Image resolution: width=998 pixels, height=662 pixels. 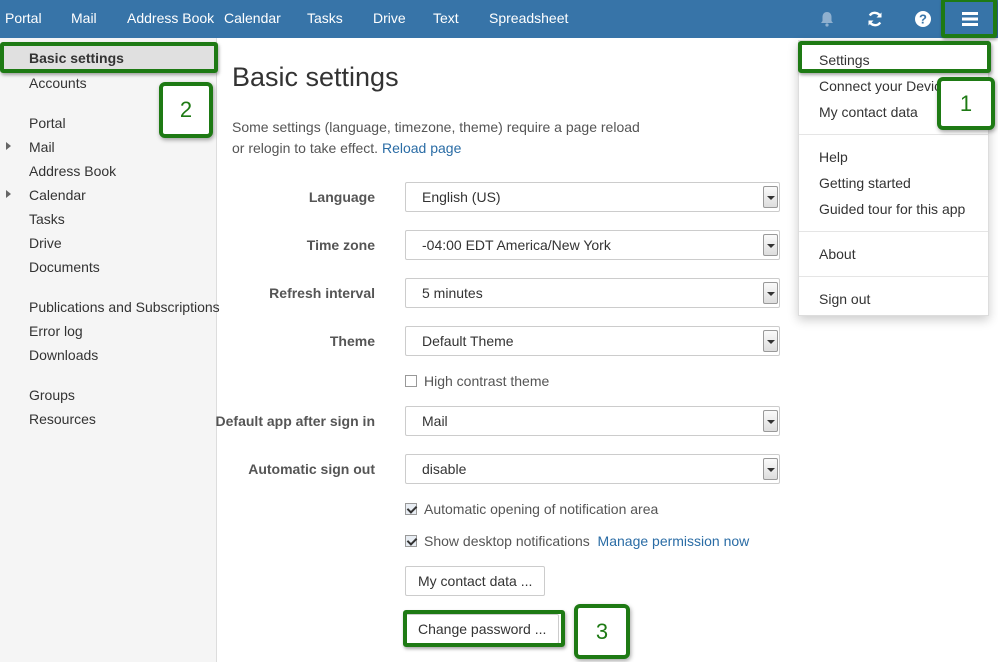 What do you see at coordinates (84, 19) in the screenshot?
I see `nav-mail: Mail` at bounding box center [84, 19].